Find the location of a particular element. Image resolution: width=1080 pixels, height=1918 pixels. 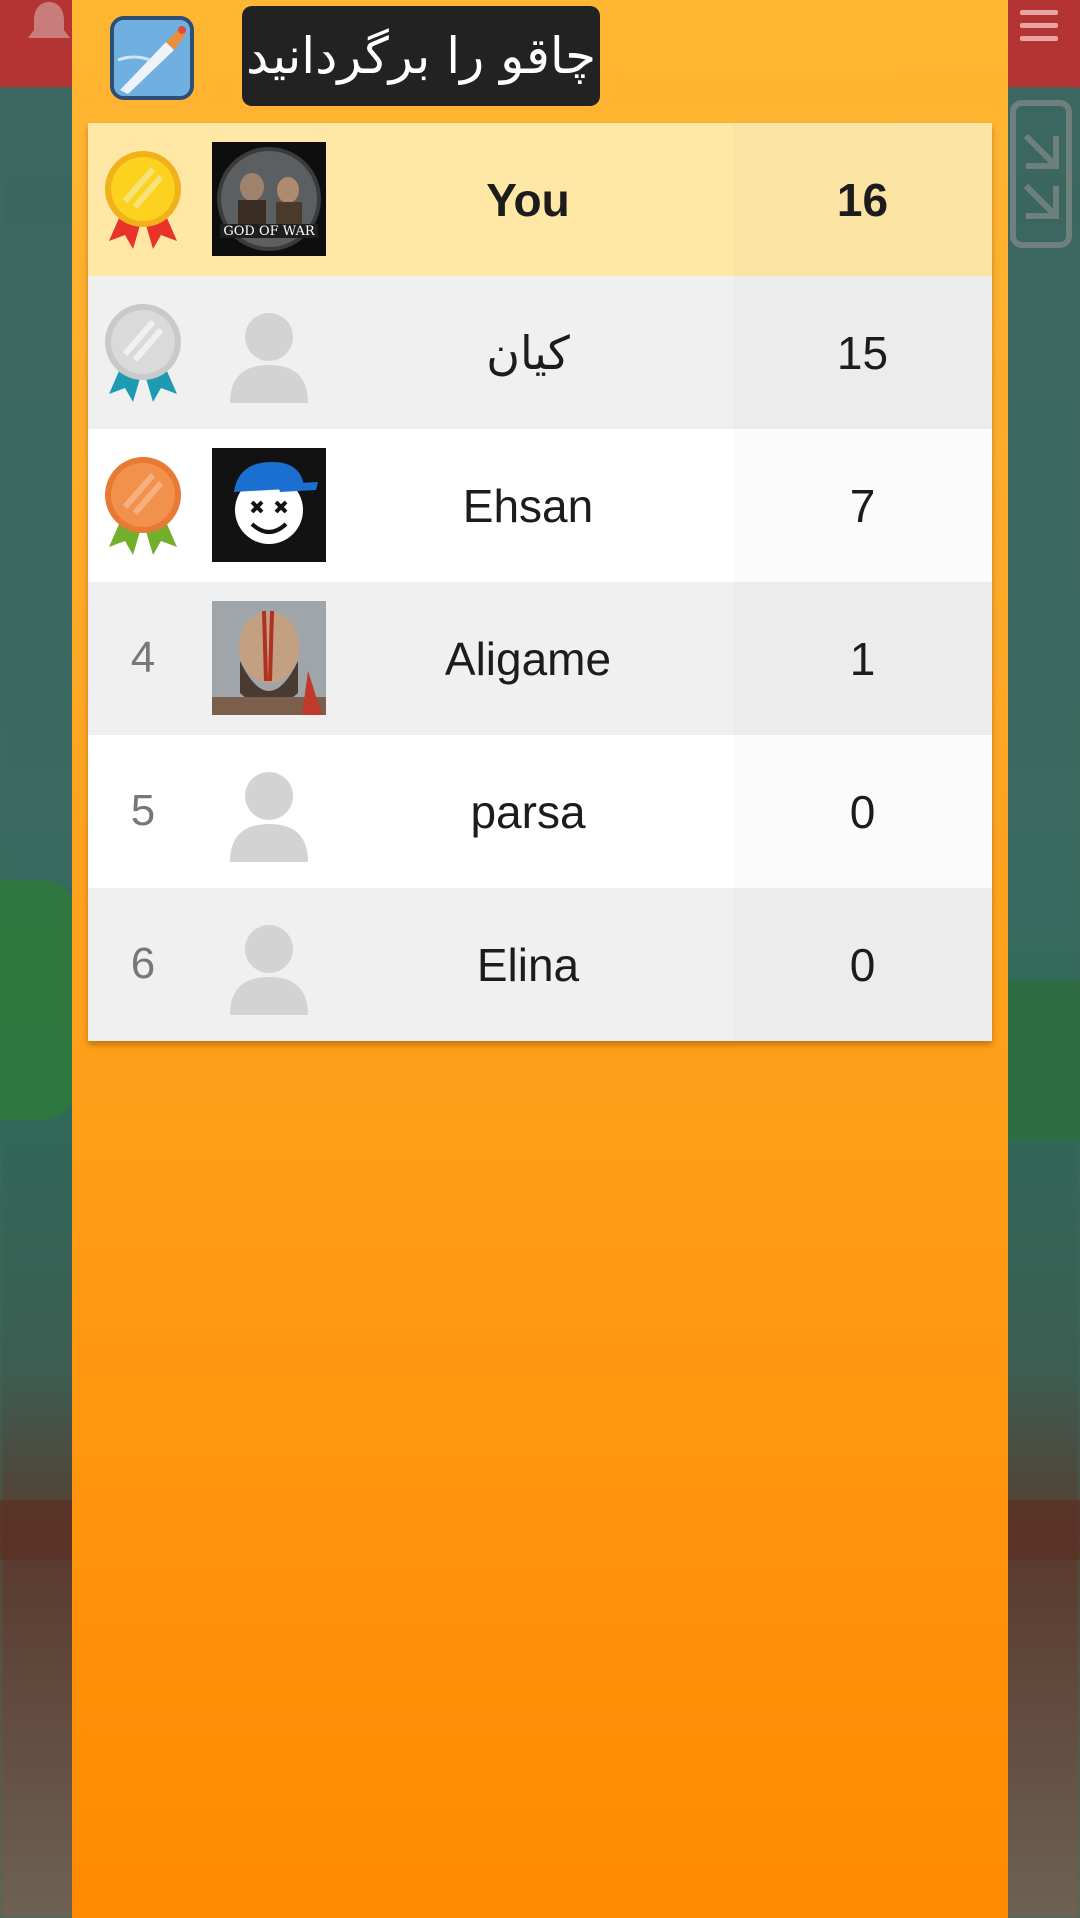

player-name: You is located at coordinates (528, 199).